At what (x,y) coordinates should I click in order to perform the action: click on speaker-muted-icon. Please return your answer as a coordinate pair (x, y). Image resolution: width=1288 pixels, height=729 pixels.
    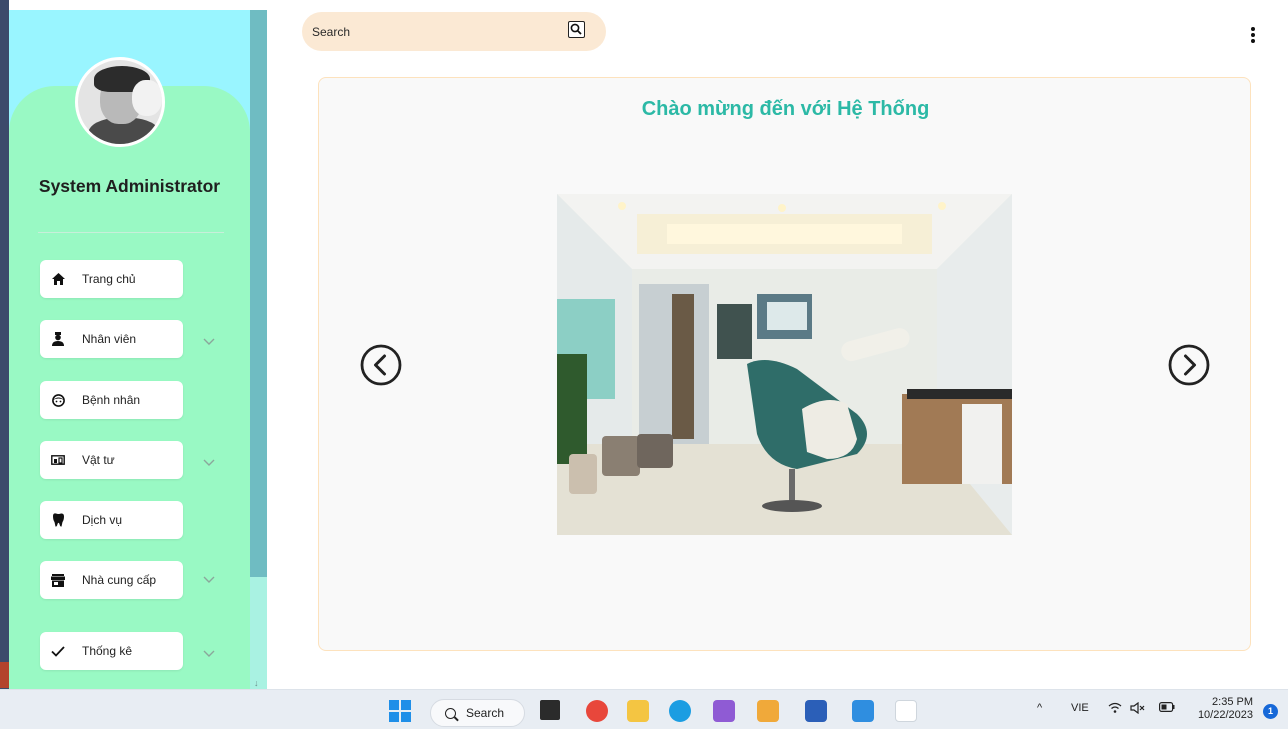
    Looking at the image, I should click on (1138, 709).